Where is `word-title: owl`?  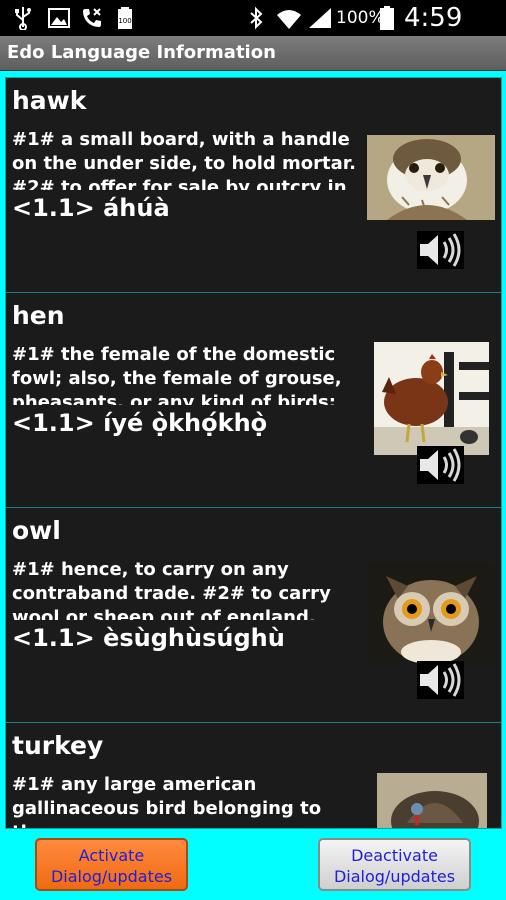 word-title: owl is located at coordinates (36, 530).